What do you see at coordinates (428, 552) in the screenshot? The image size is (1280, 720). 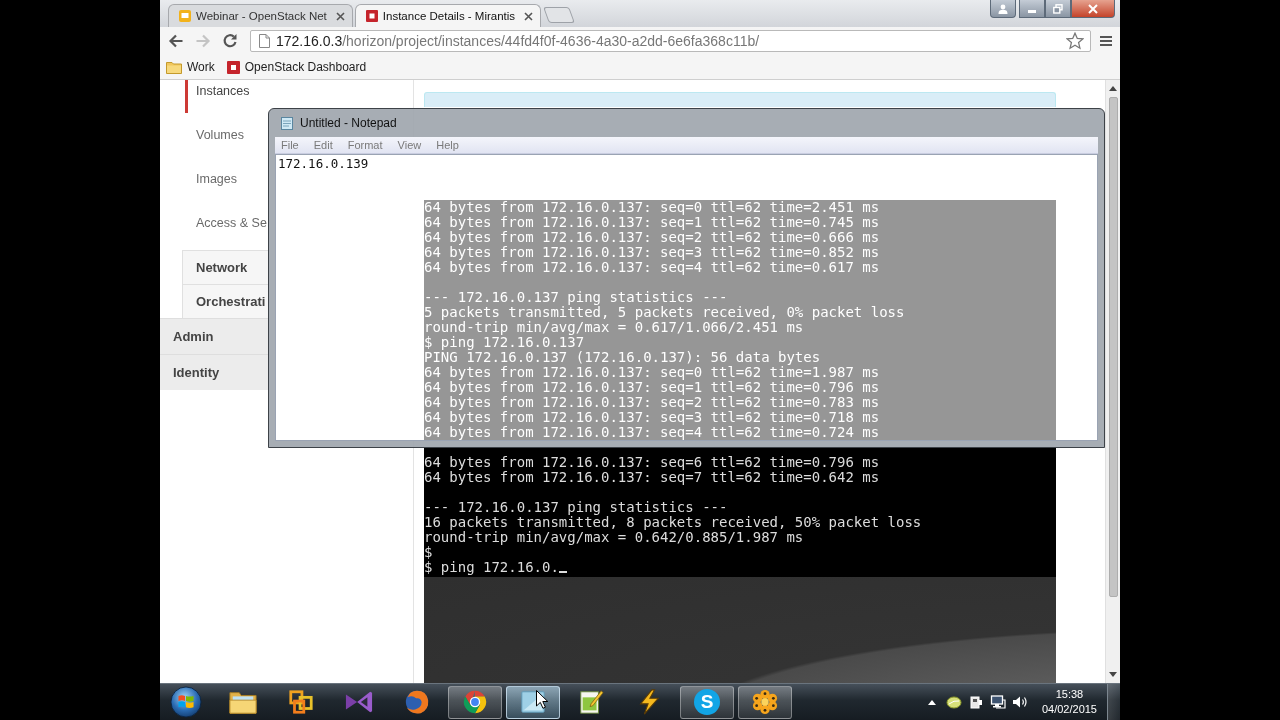 I see `terminal-line: $` at bounding box center [428, 552].